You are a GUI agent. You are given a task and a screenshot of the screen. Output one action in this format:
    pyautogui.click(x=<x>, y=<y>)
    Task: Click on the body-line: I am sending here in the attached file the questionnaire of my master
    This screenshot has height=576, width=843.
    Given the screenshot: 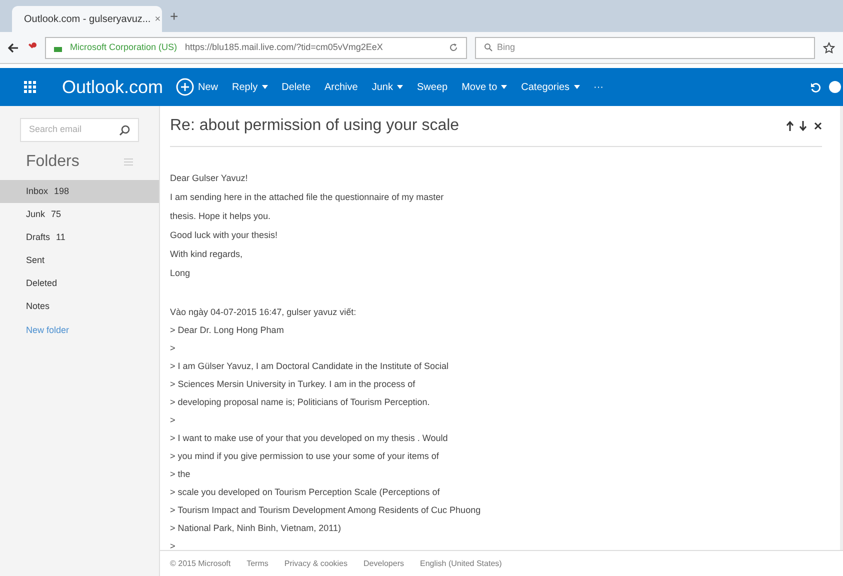 What is the action you would take?
    pyautogui.click(x=307, y=197)
    